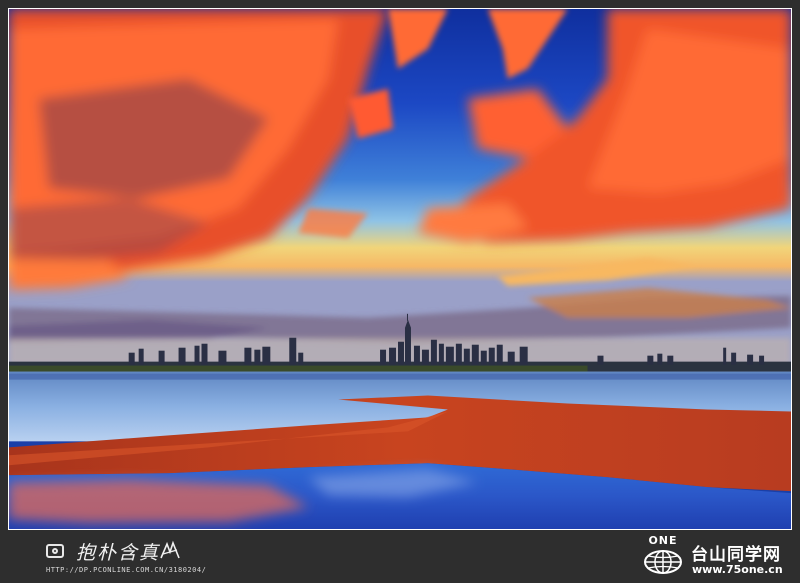 The width and height of the screenshot is (800, 583). What do you see at coordinates (126, 570) in the screenshot?
I see `photographer-url: HTTP://DP.PCONLINE.COM.CN/3180204/` at bounding box center [126, 570].